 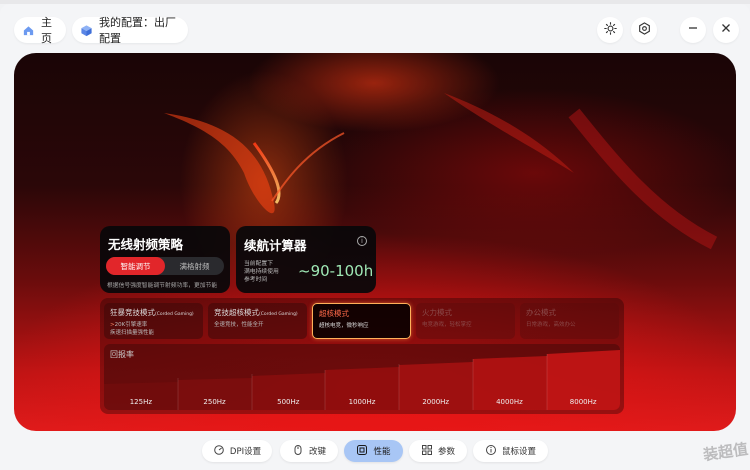 What do you see at coordinates (132, 312) in the screenshot?
I see `mode-title: 狂暴竞技模式` at bounding box center [132, 312].